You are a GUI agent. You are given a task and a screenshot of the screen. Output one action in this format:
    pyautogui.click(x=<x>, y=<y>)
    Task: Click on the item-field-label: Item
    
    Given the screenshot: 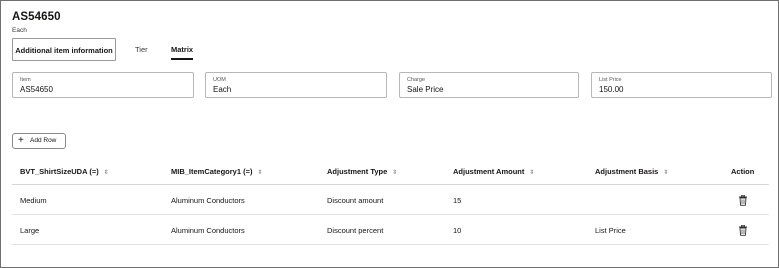 What is the action you would take?
    pyautogui.click(x=25, y=80)
    